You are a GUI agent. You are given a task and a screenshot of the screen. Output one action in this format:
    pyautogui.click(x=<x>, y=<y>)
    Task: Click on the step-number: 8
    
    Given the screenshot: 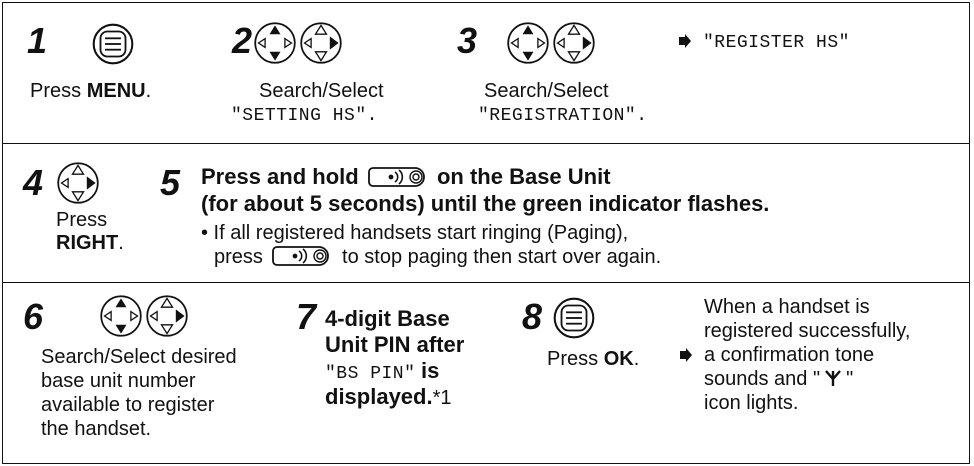 What is the action you would take?
    pyautogui.click(x=532, y=316)
    